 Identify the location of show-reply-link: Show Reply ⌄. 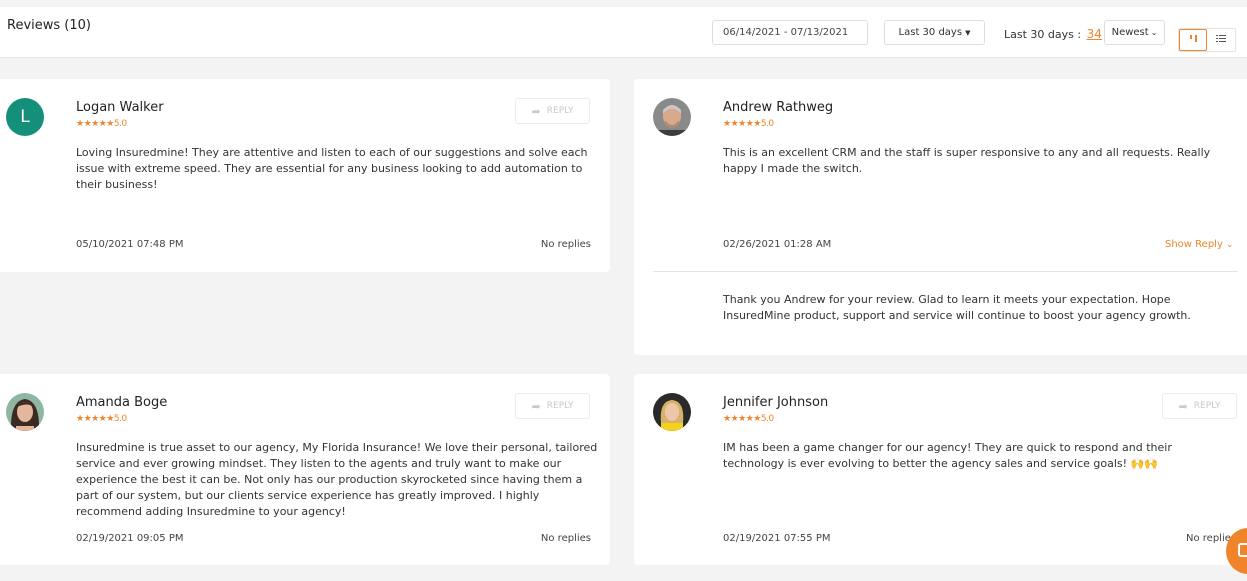
(1199, 244).